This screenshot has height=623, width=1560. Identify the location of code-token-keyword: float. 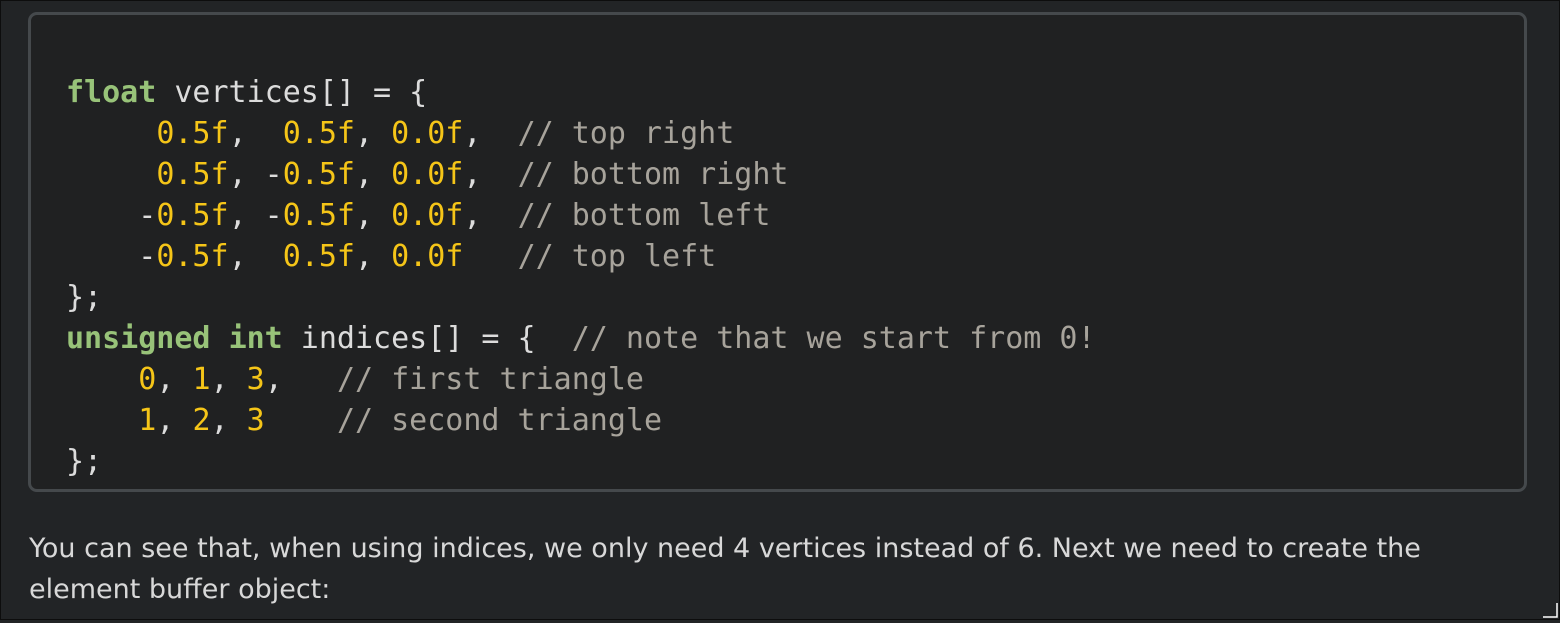
(111, 92).